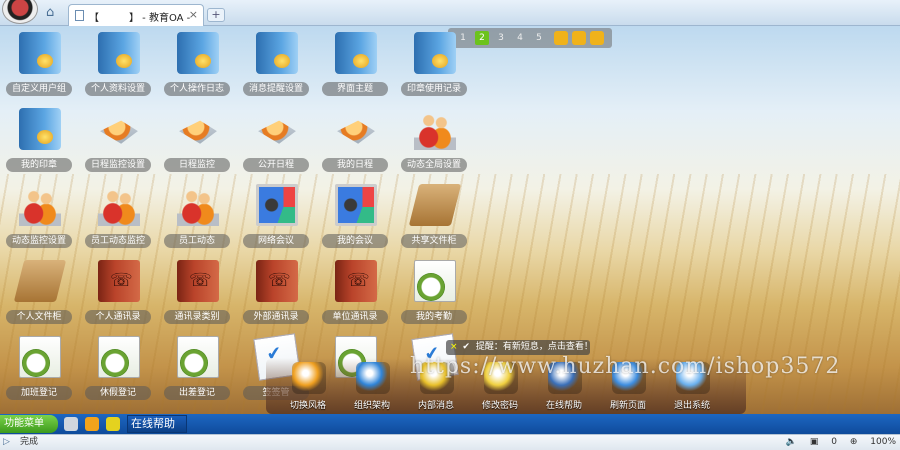 This screenshot has width=900, height=450. Describe the element at coordinates (53, 13) in the screenshot. I see `home-icon: ⌂` at that location.